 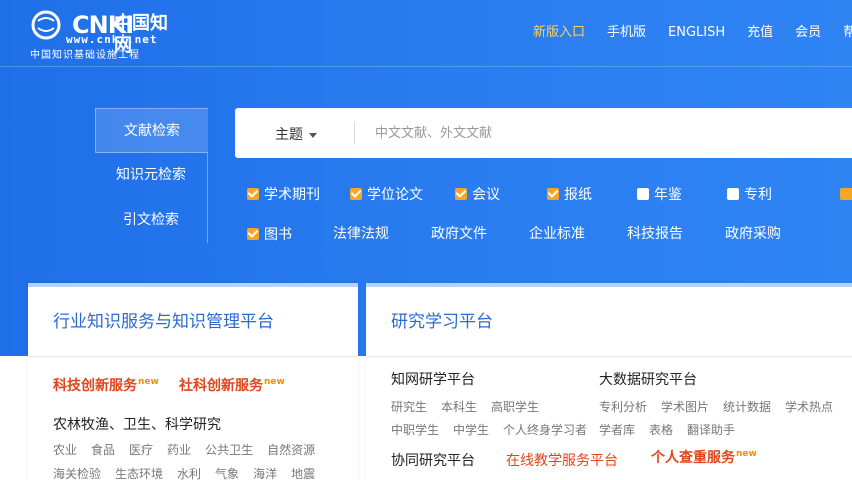 What do you see at coordinates (760, 33) in the screenshot?
I see `nav-recharge-link: 充值` at bounding box center [760, 33].